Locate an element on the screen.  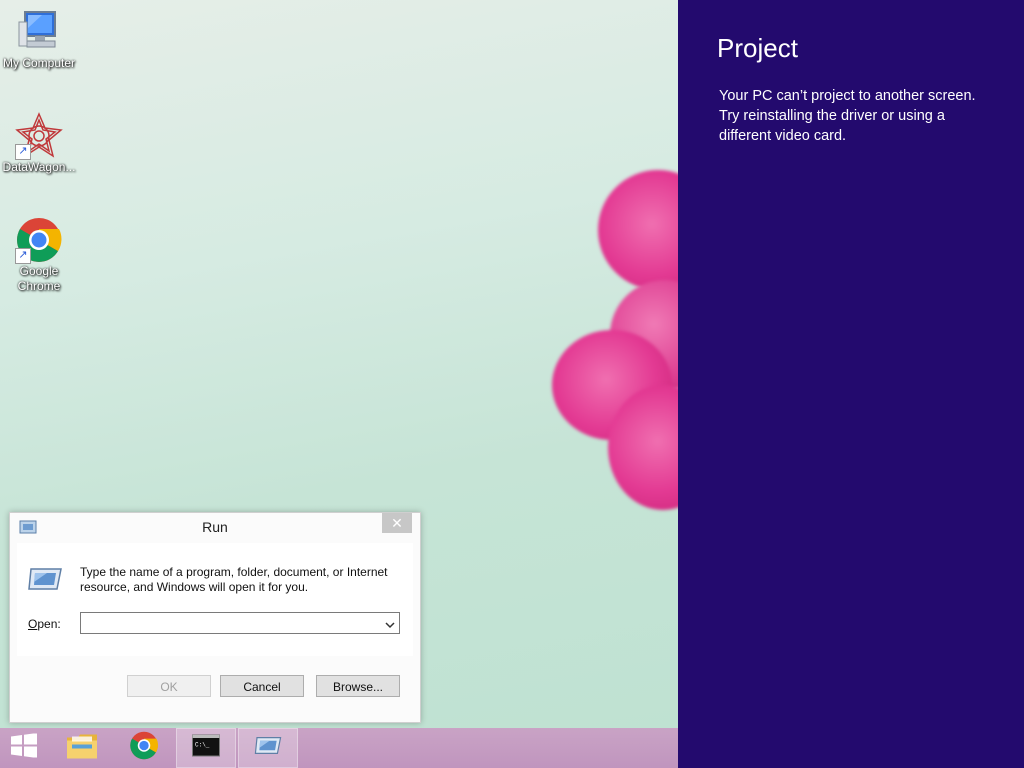
open-label: Open: is located at coordinates (44, 624).